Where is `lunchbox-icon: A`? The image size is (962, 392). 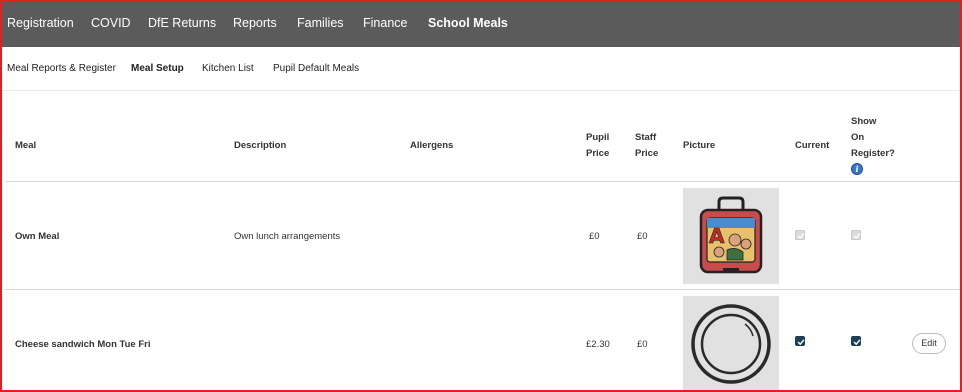
lunchbox-icon: A is located at coordinates (731, 235).